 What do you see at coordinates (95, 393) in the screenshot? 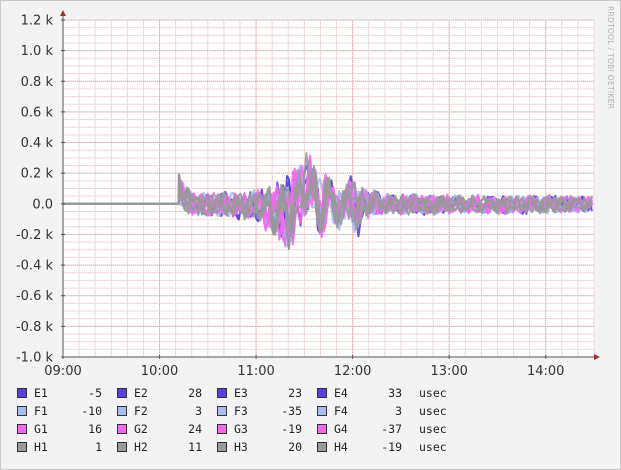
I see `legend-series-value: -5` at bounding box center [95, 393].